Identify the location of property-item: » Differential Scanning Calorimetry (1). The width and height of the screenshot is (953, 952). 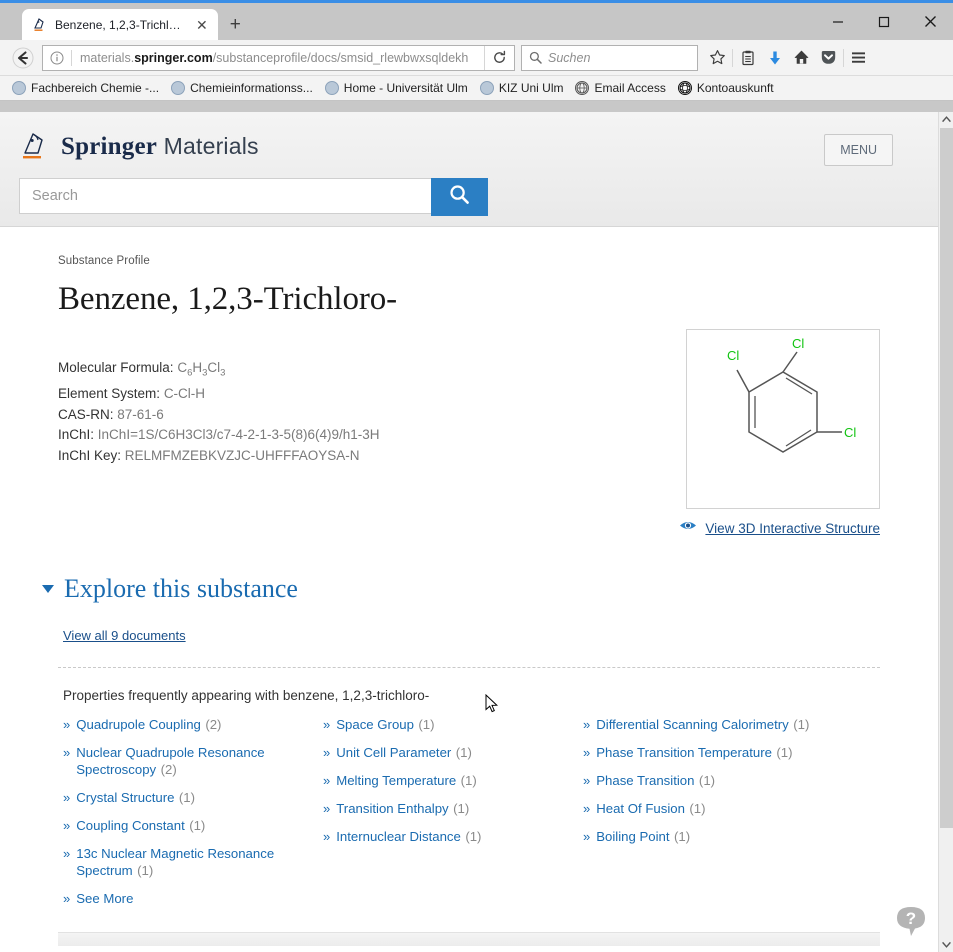
(733, 724).